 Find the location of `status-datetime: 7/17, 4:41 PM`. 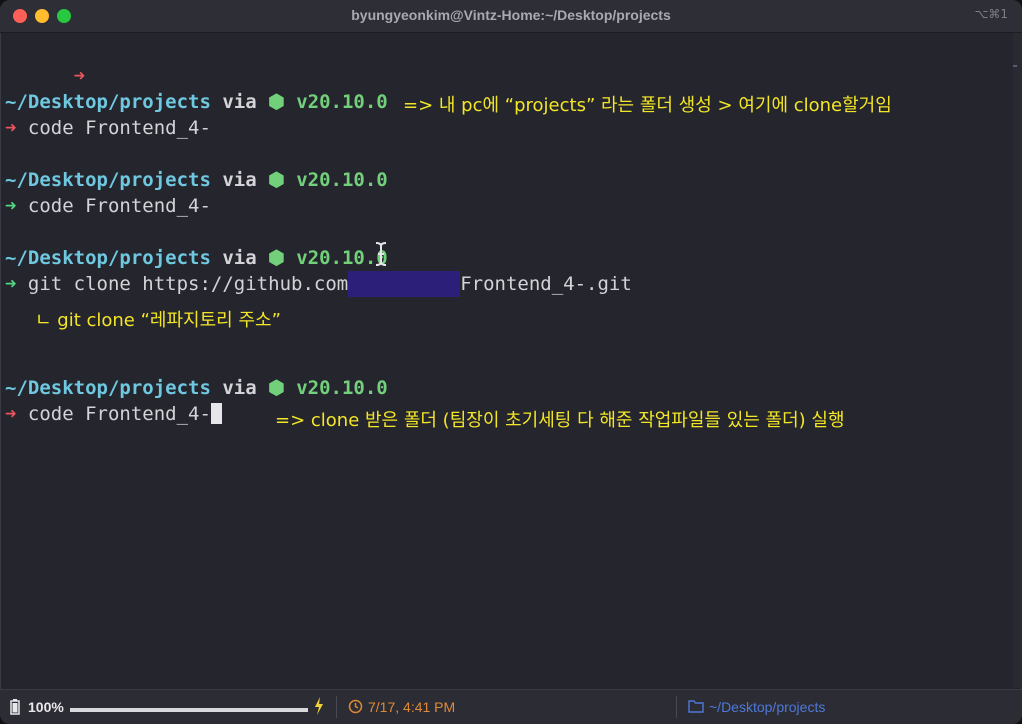

status-datetime: 7/17, 4:41 PM is located at coordinates (412, 707).